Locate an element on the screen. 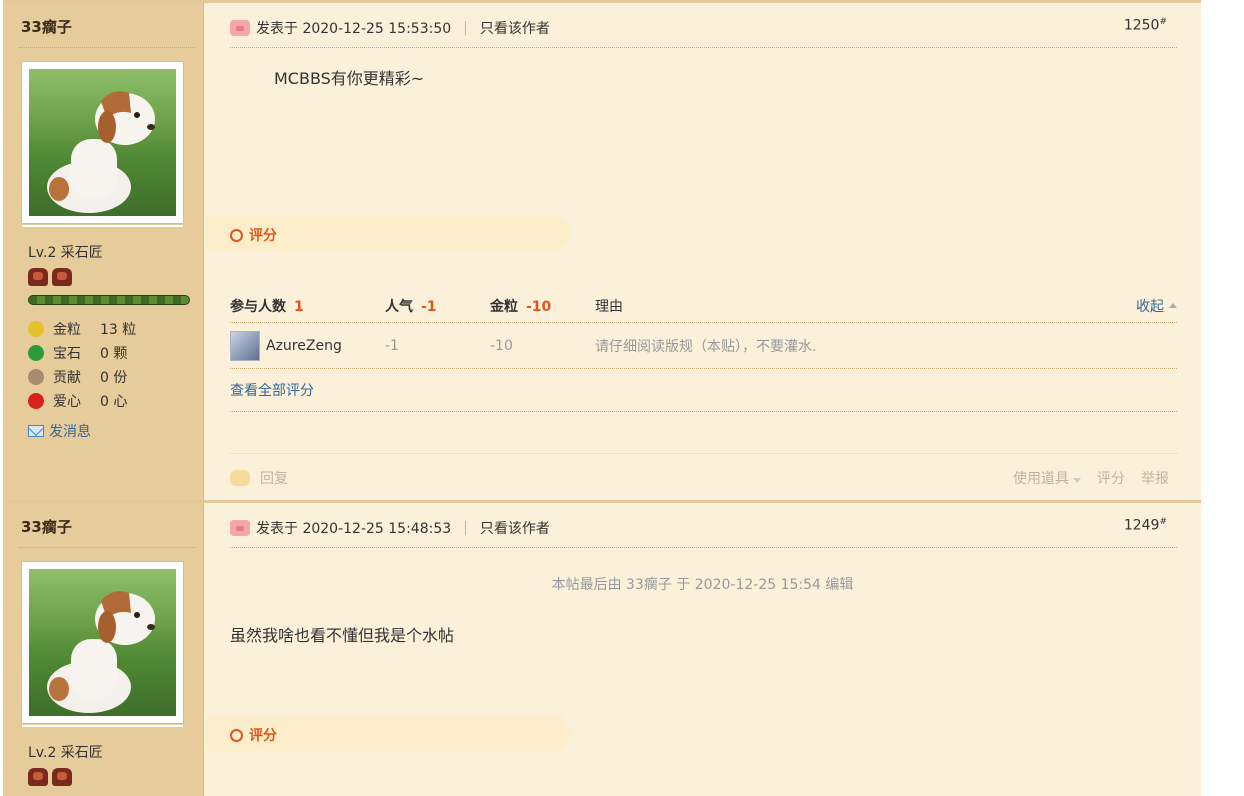 This screenshot has height=796, width=1244. use-item-button: 使用道具 is located at coordinates (1047, 478).